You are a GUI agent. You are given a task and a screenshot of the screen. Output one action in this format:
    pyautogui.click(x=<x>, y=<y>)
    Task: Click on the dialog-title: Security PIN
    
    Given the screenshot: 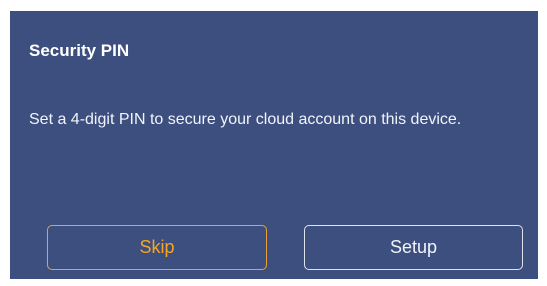 What is the action you would take?
    pyautogui.click(x=79, y=50)
    